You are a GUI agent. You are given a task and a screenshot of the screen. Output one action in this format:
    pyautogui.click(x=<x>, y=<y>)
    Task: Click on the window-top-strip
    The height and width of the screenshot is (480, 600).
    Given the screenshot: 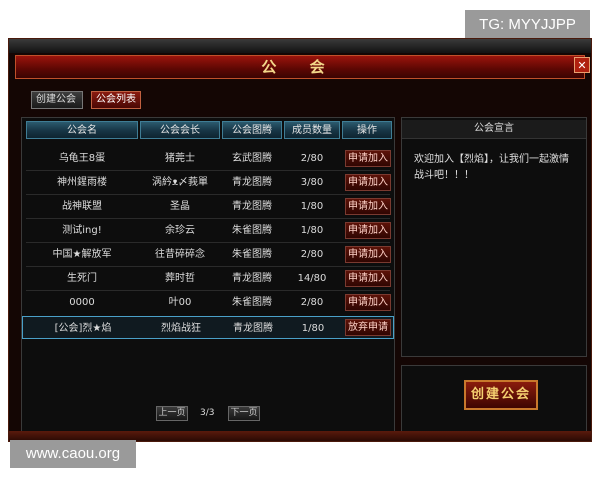 What is the action you would take?
    pyautogui.click(x=300, y=46)
    